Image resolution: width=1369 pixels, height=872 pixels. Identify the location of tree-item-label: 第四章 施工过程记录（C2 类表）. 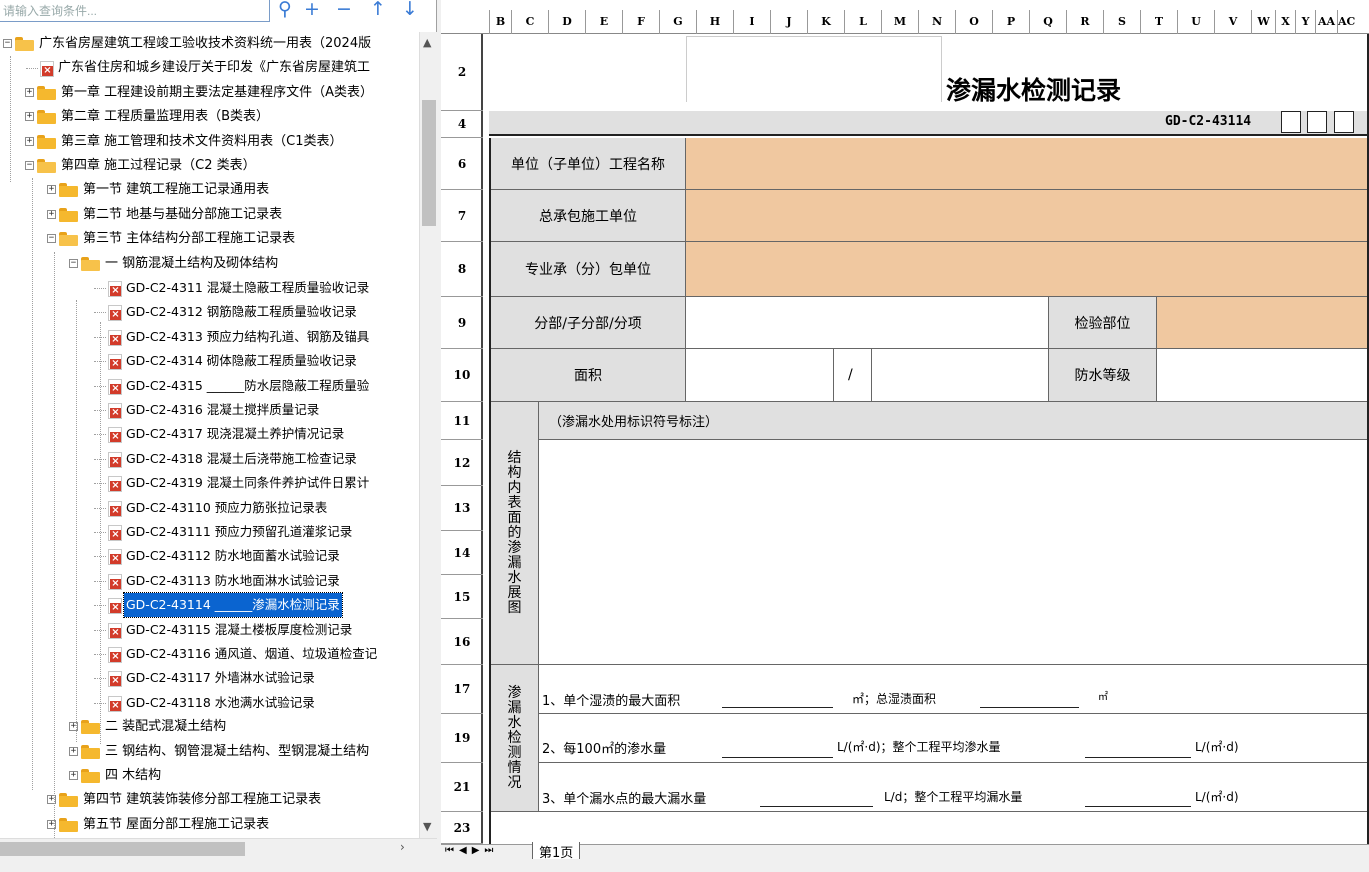
(158, 166).